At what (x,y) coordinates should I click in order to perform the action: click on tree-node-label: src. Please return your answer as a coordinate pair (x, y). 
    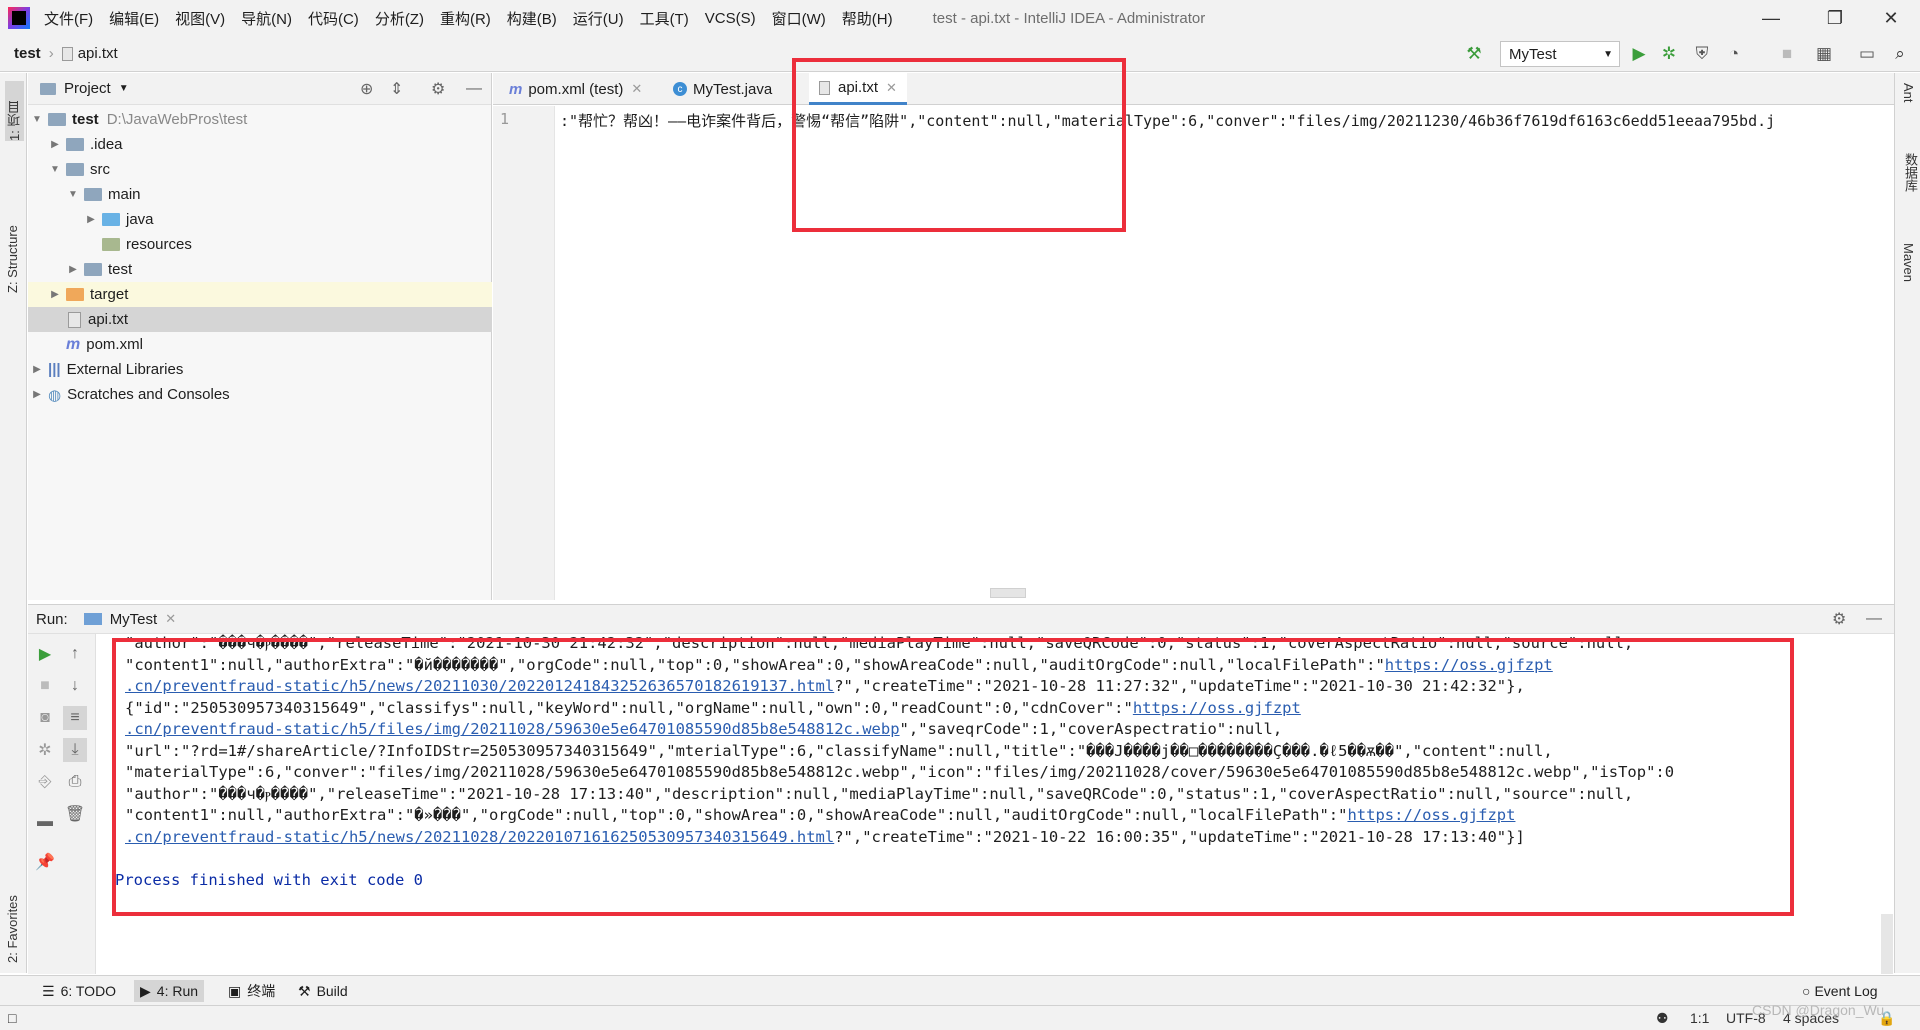
    Looking at the image, I should click on (100, 169).